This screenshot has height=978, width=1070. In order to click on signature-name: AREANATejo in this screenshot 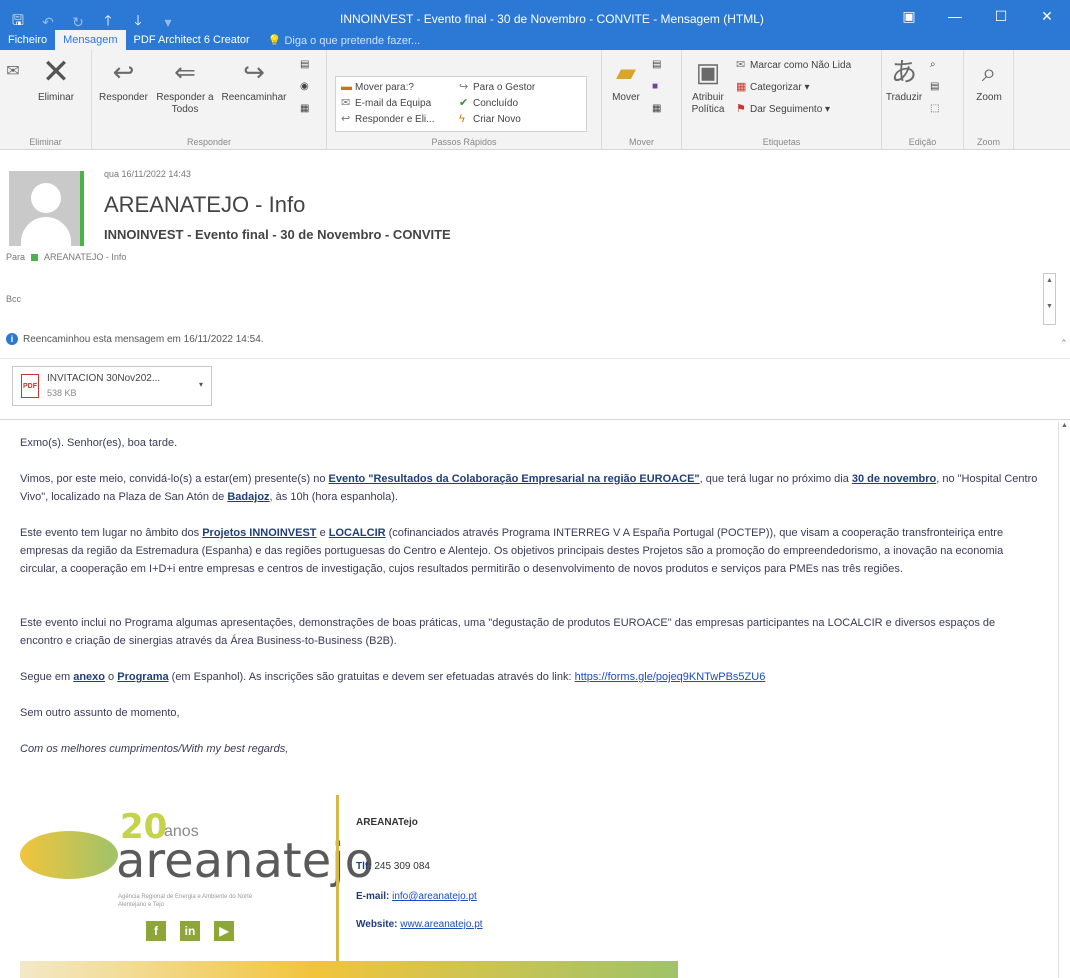, I will do `click(387, 822)`.